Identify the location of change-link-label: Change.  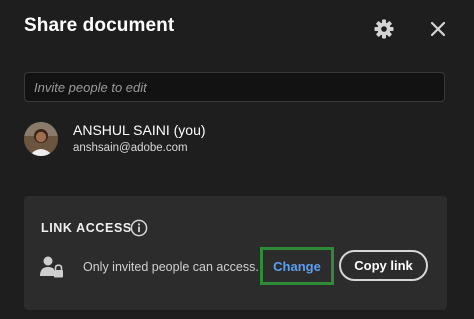
(297, 266).